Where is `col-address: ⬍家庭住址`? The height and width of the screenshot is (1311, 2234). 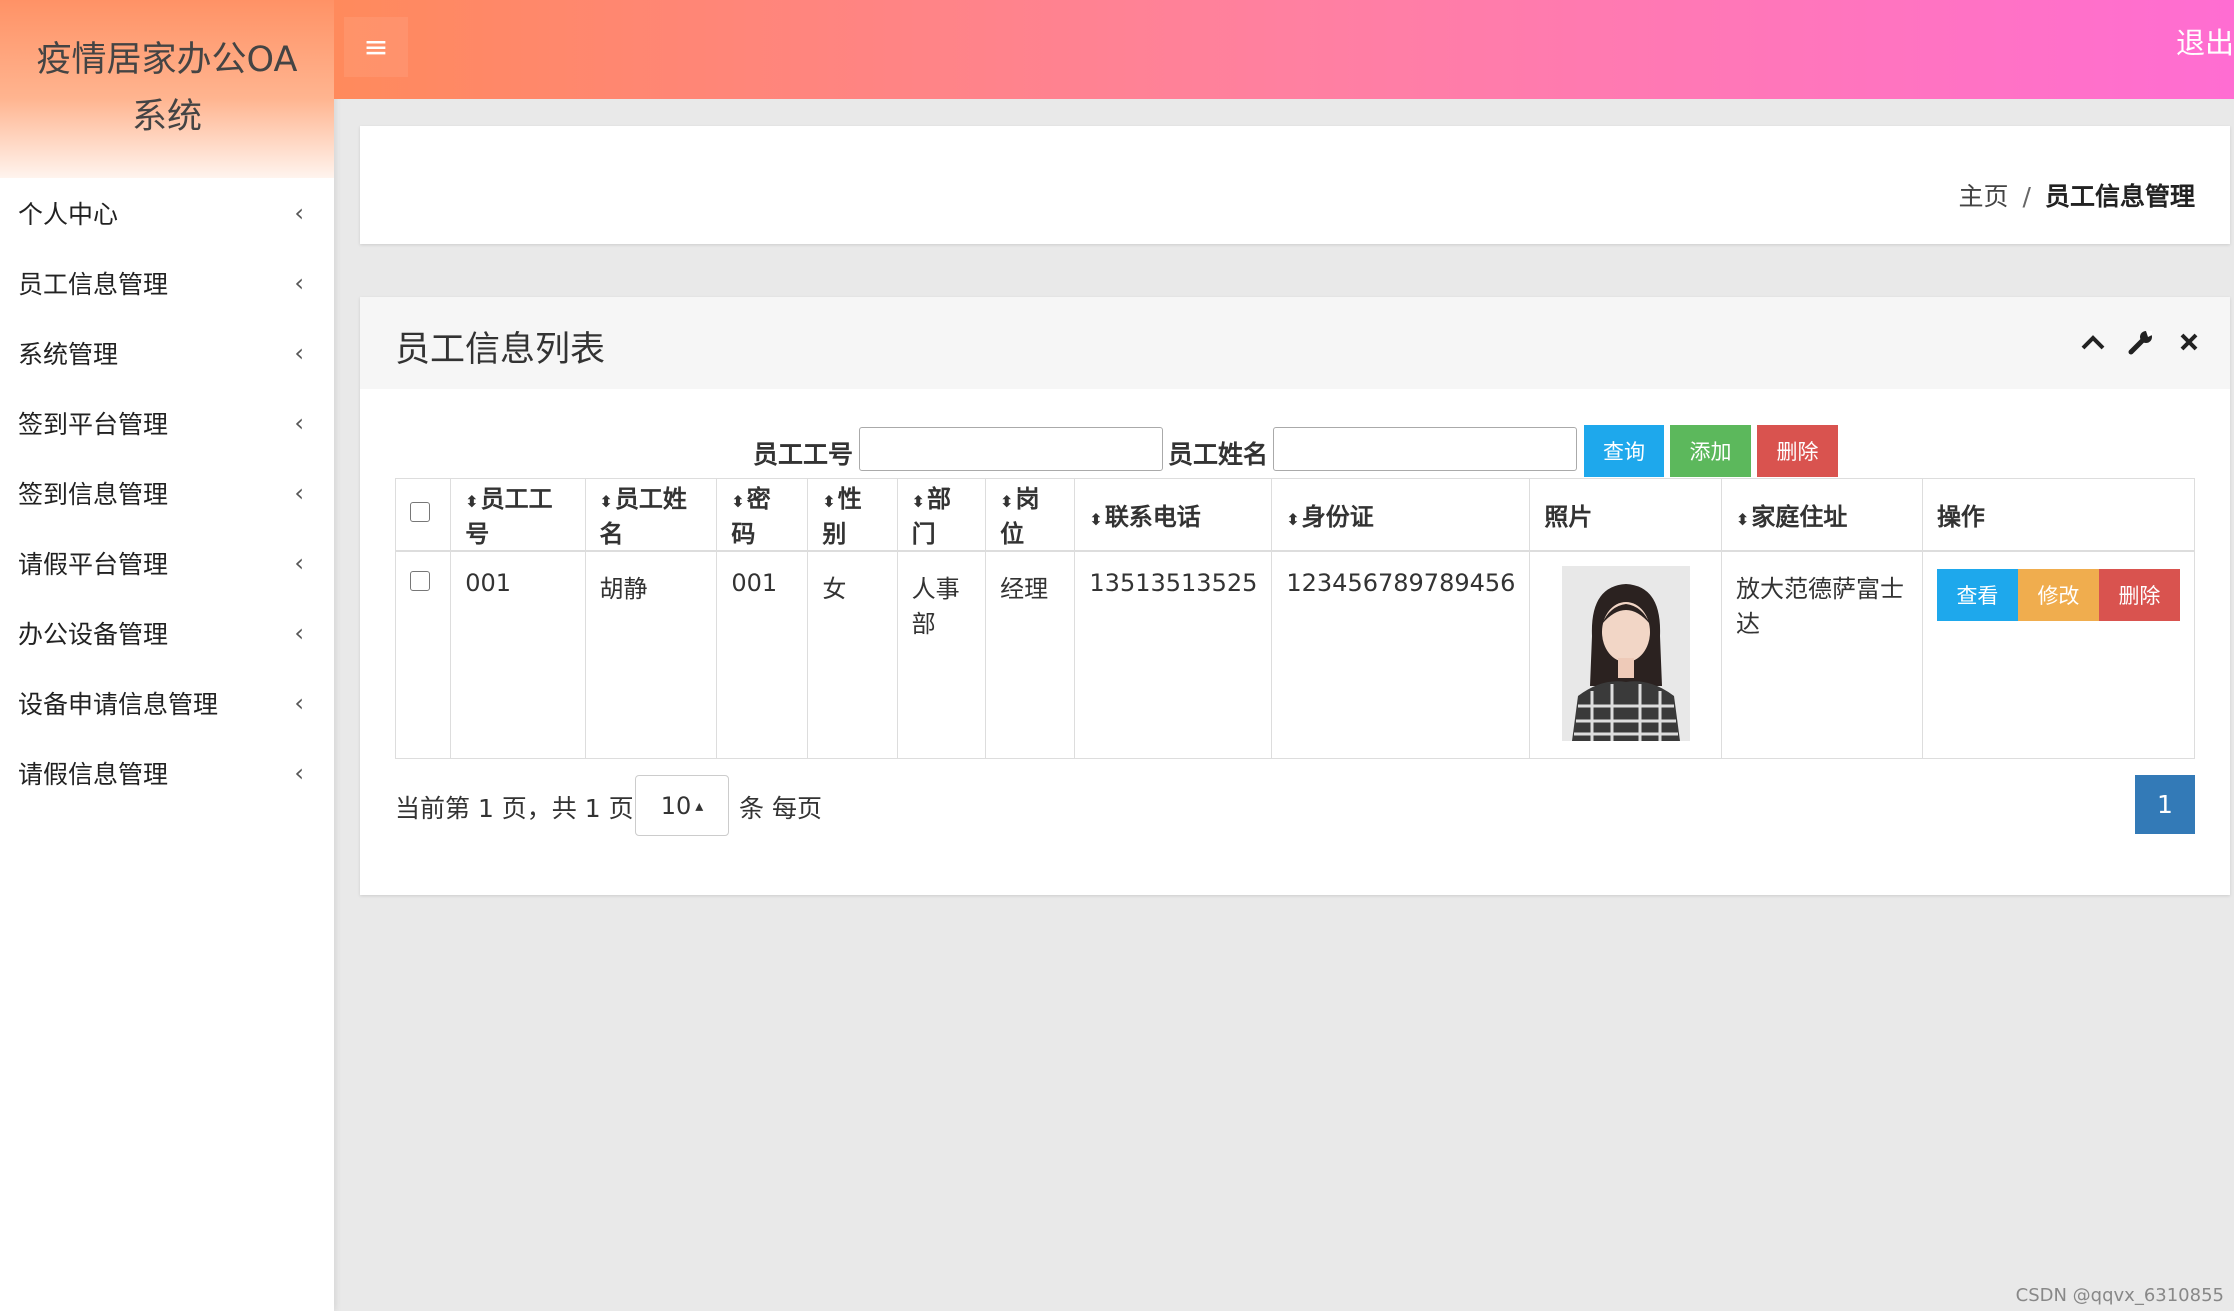
col-address: ⬍家庭住址 is located at coordinates (1821, 515).